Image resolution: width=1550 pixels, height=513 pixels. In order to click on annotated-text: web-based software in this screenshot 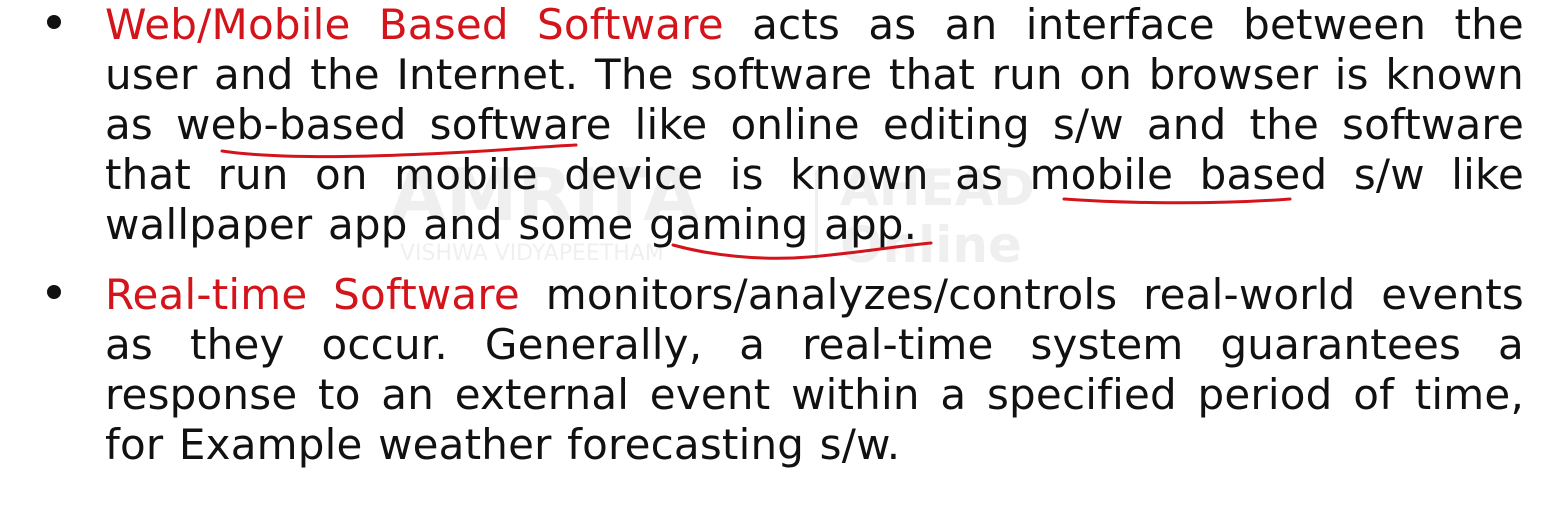, I will do `click(394, 124)`.